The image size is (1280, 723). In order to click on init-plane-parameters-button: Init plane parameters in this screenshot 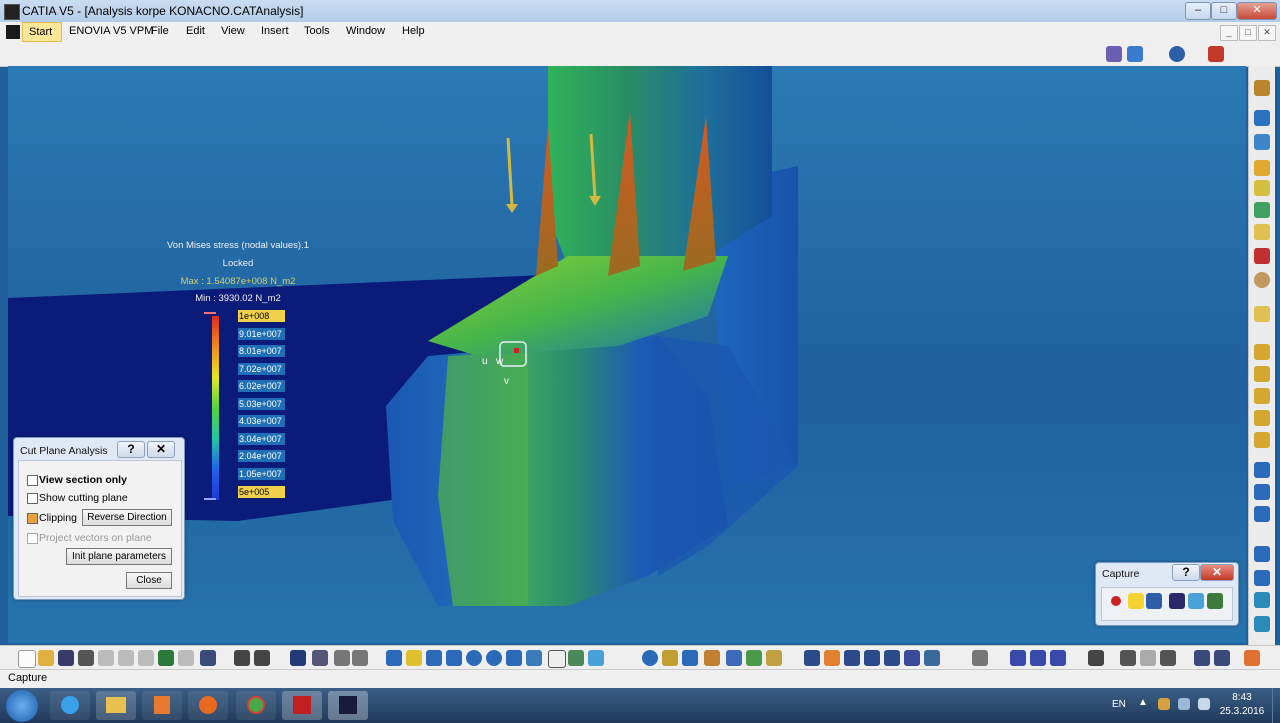, I will do `click(119, 556)`.